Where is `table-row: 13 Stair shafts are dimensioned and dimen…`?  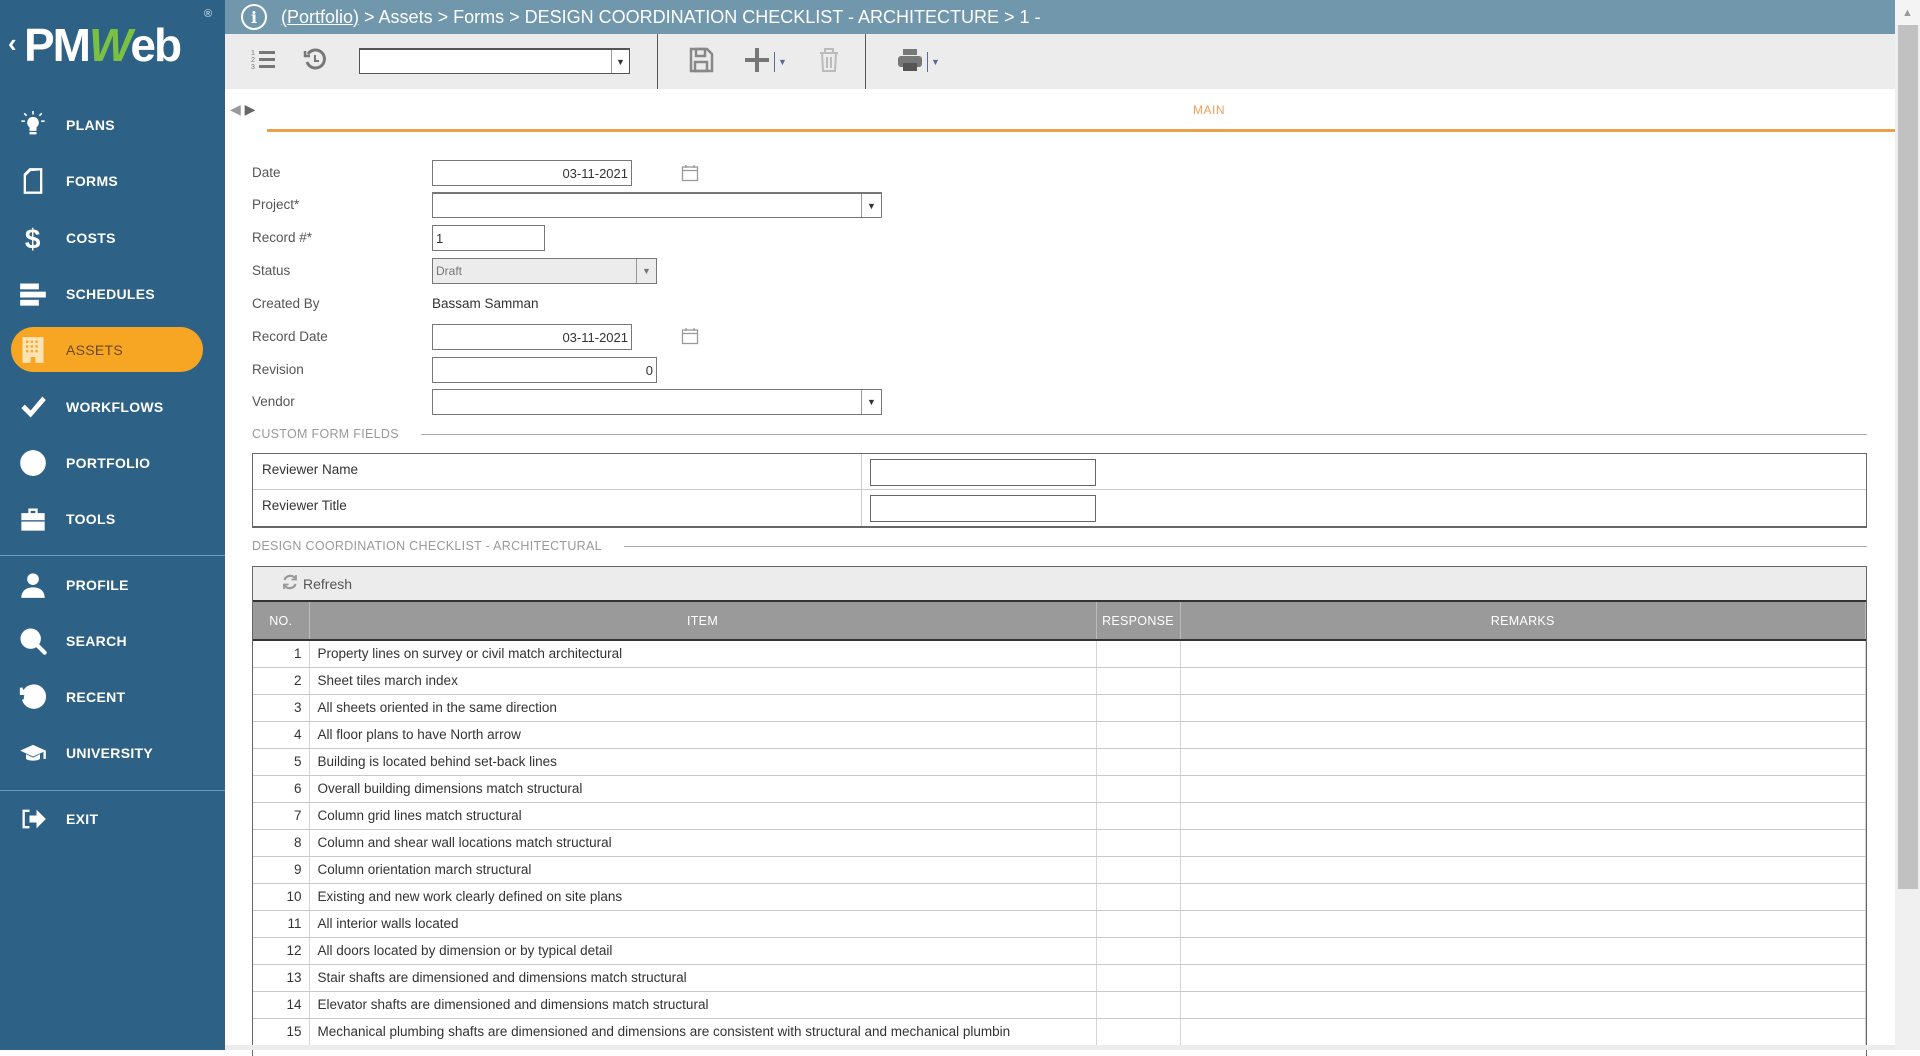 table-row: 13 Stair shafts are dimensioned and dimen… is located at coordinates (1059, 978).